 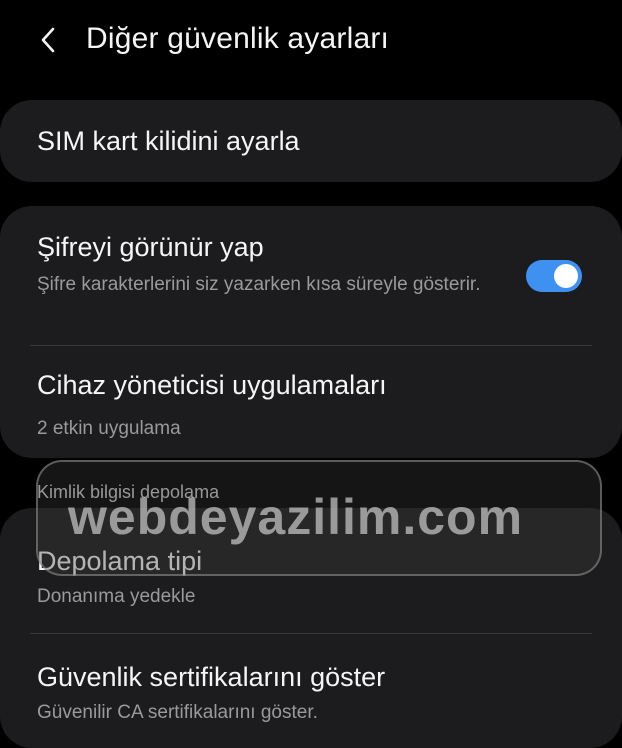 What do you see at coordinates (150, 247) in the screenshot?
I see `show-password-title: Şifreyi görünür yap` at bounding box center [150, 247].